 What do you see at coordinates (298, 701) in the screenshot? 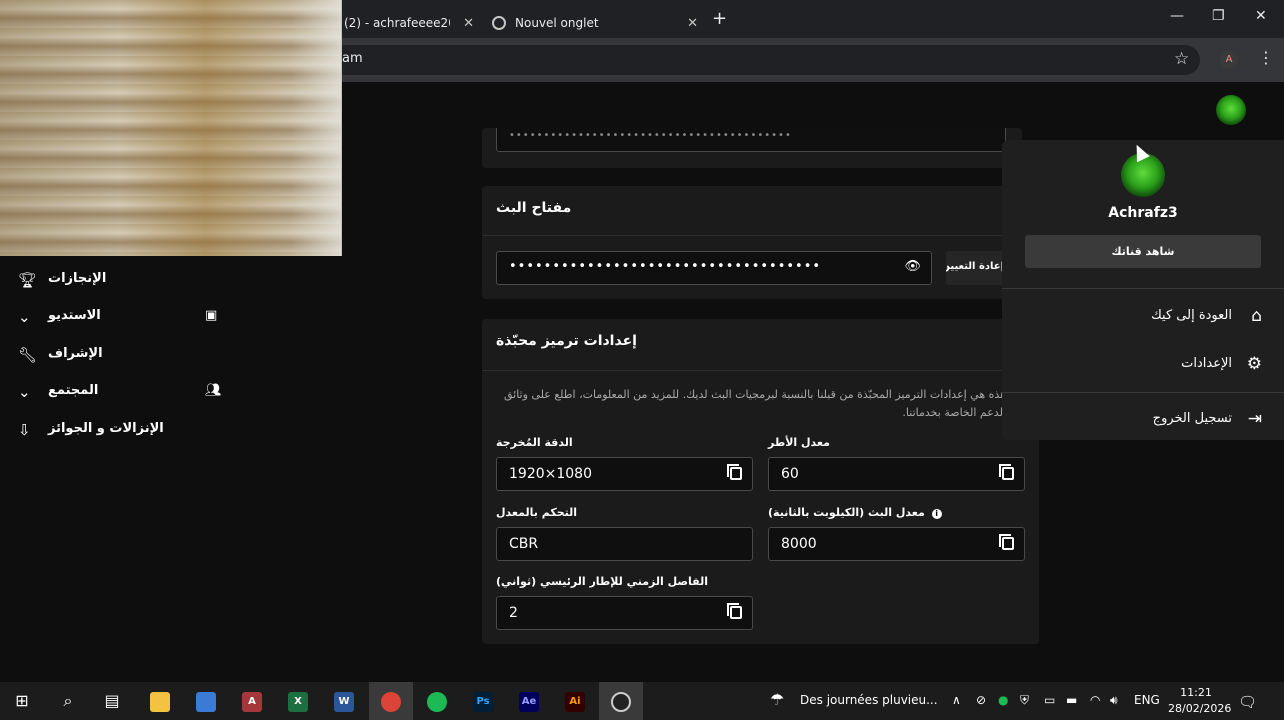
I see `excel-icon: X` at bounding box center [298, 701].